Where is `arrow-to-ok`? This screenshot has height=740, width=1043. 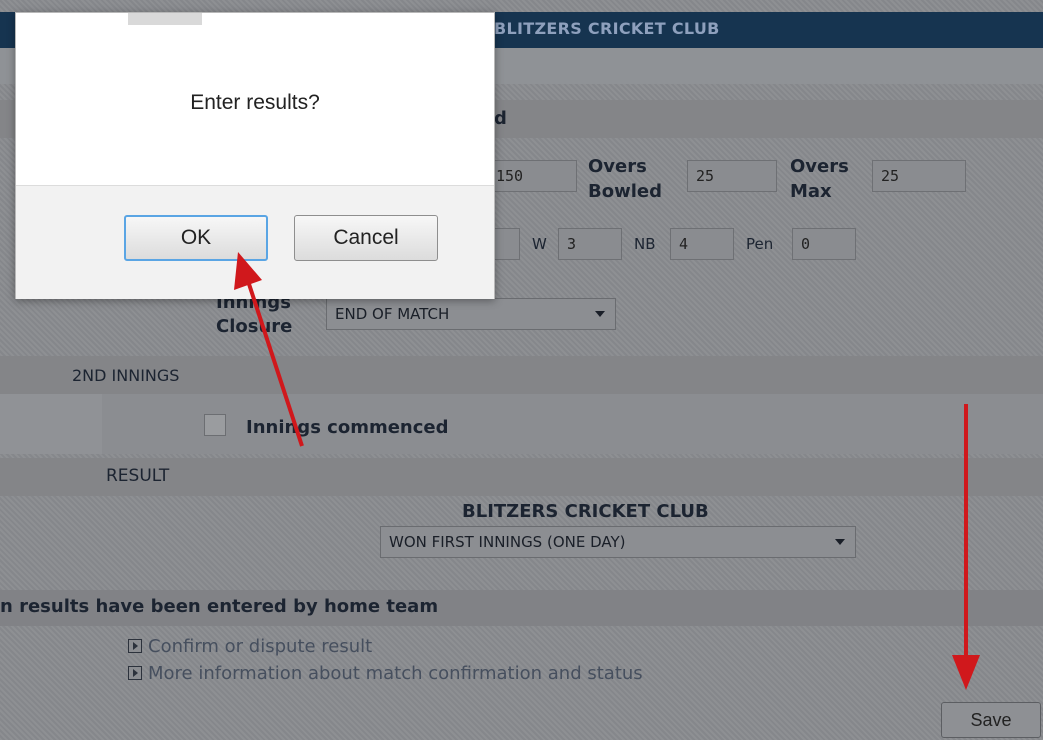 arrow-to-ok is located at coordinates (269, 349).